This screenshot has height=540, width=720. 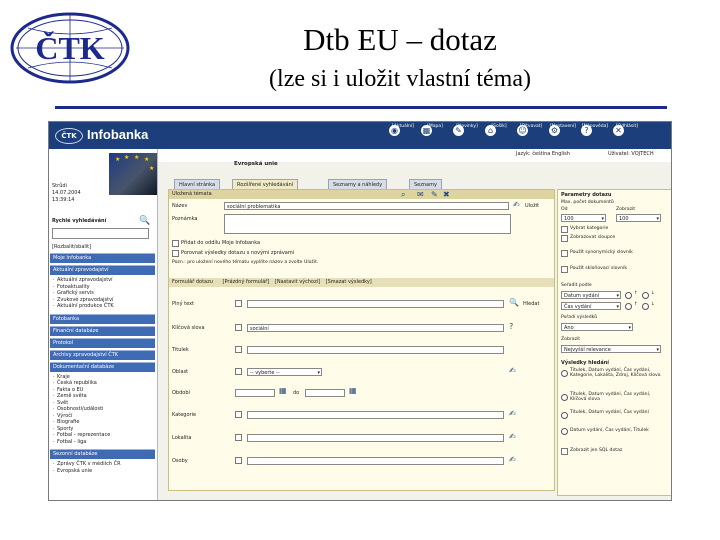 I want to click on slide-subtitle: (lze si i uložit vlastní téma), so click(x=400, y=79).